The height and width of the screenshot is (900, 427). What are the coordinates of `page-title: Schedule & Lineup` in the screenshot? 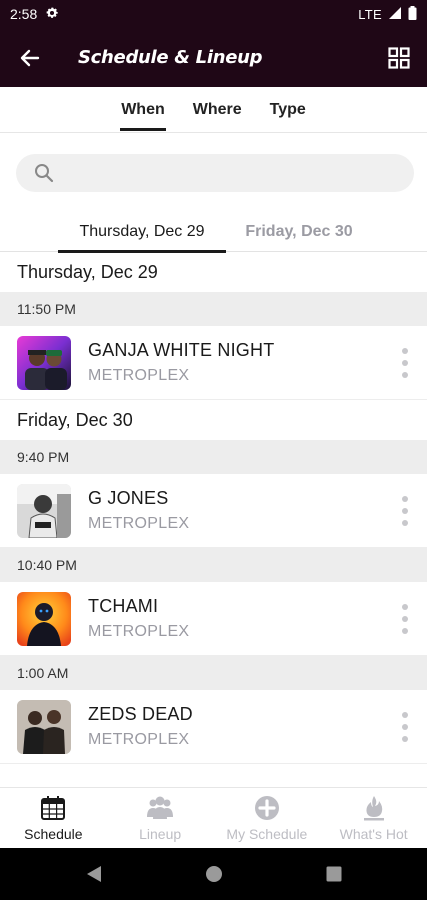 It's located at (170, 57).